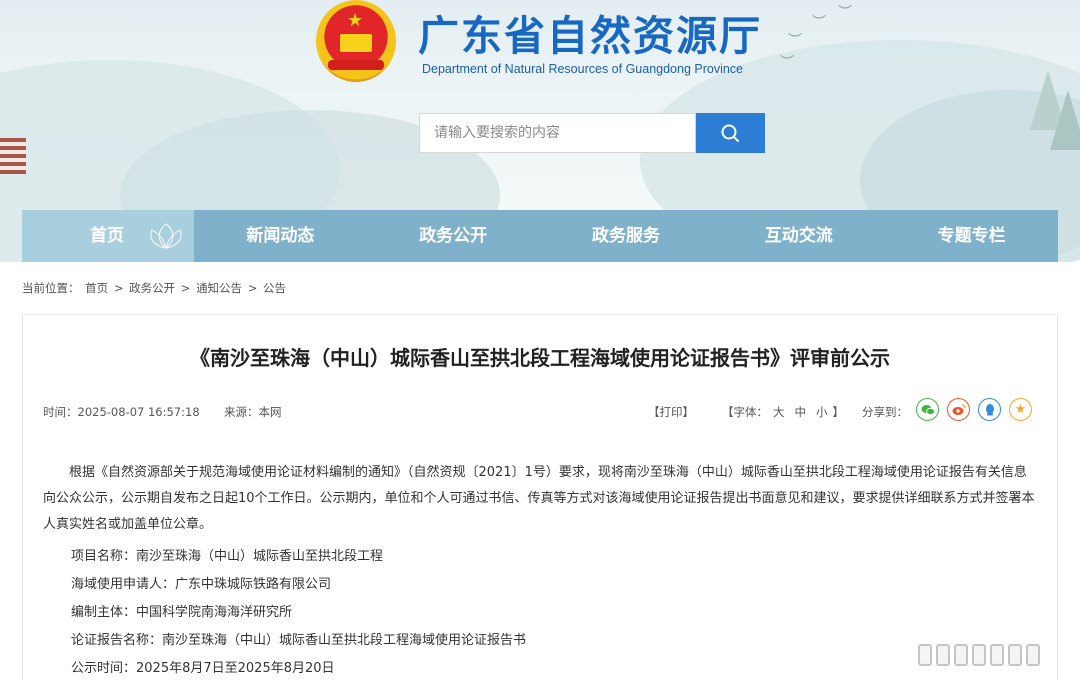 The image size is (1080, 681). What do you see at coordinates (227, 556) in the screenshot?
I see `detail-project-name: 项目名称：南沙至珠海（中山）城际香山至拱北段工程` at bounding box center [227, 556].